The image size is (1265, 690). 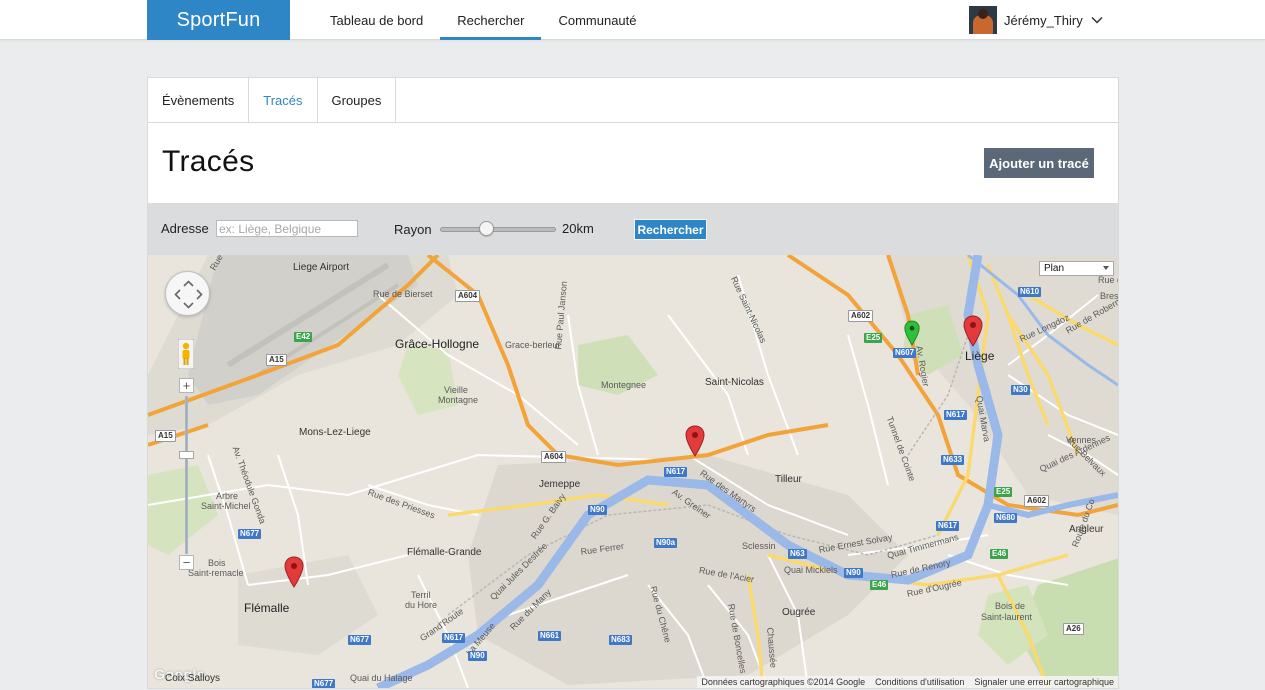 What do you see at coordinates (905, 353) in the screenshot?
I see `shield-n607: N607` at bounding box center [905, 353].